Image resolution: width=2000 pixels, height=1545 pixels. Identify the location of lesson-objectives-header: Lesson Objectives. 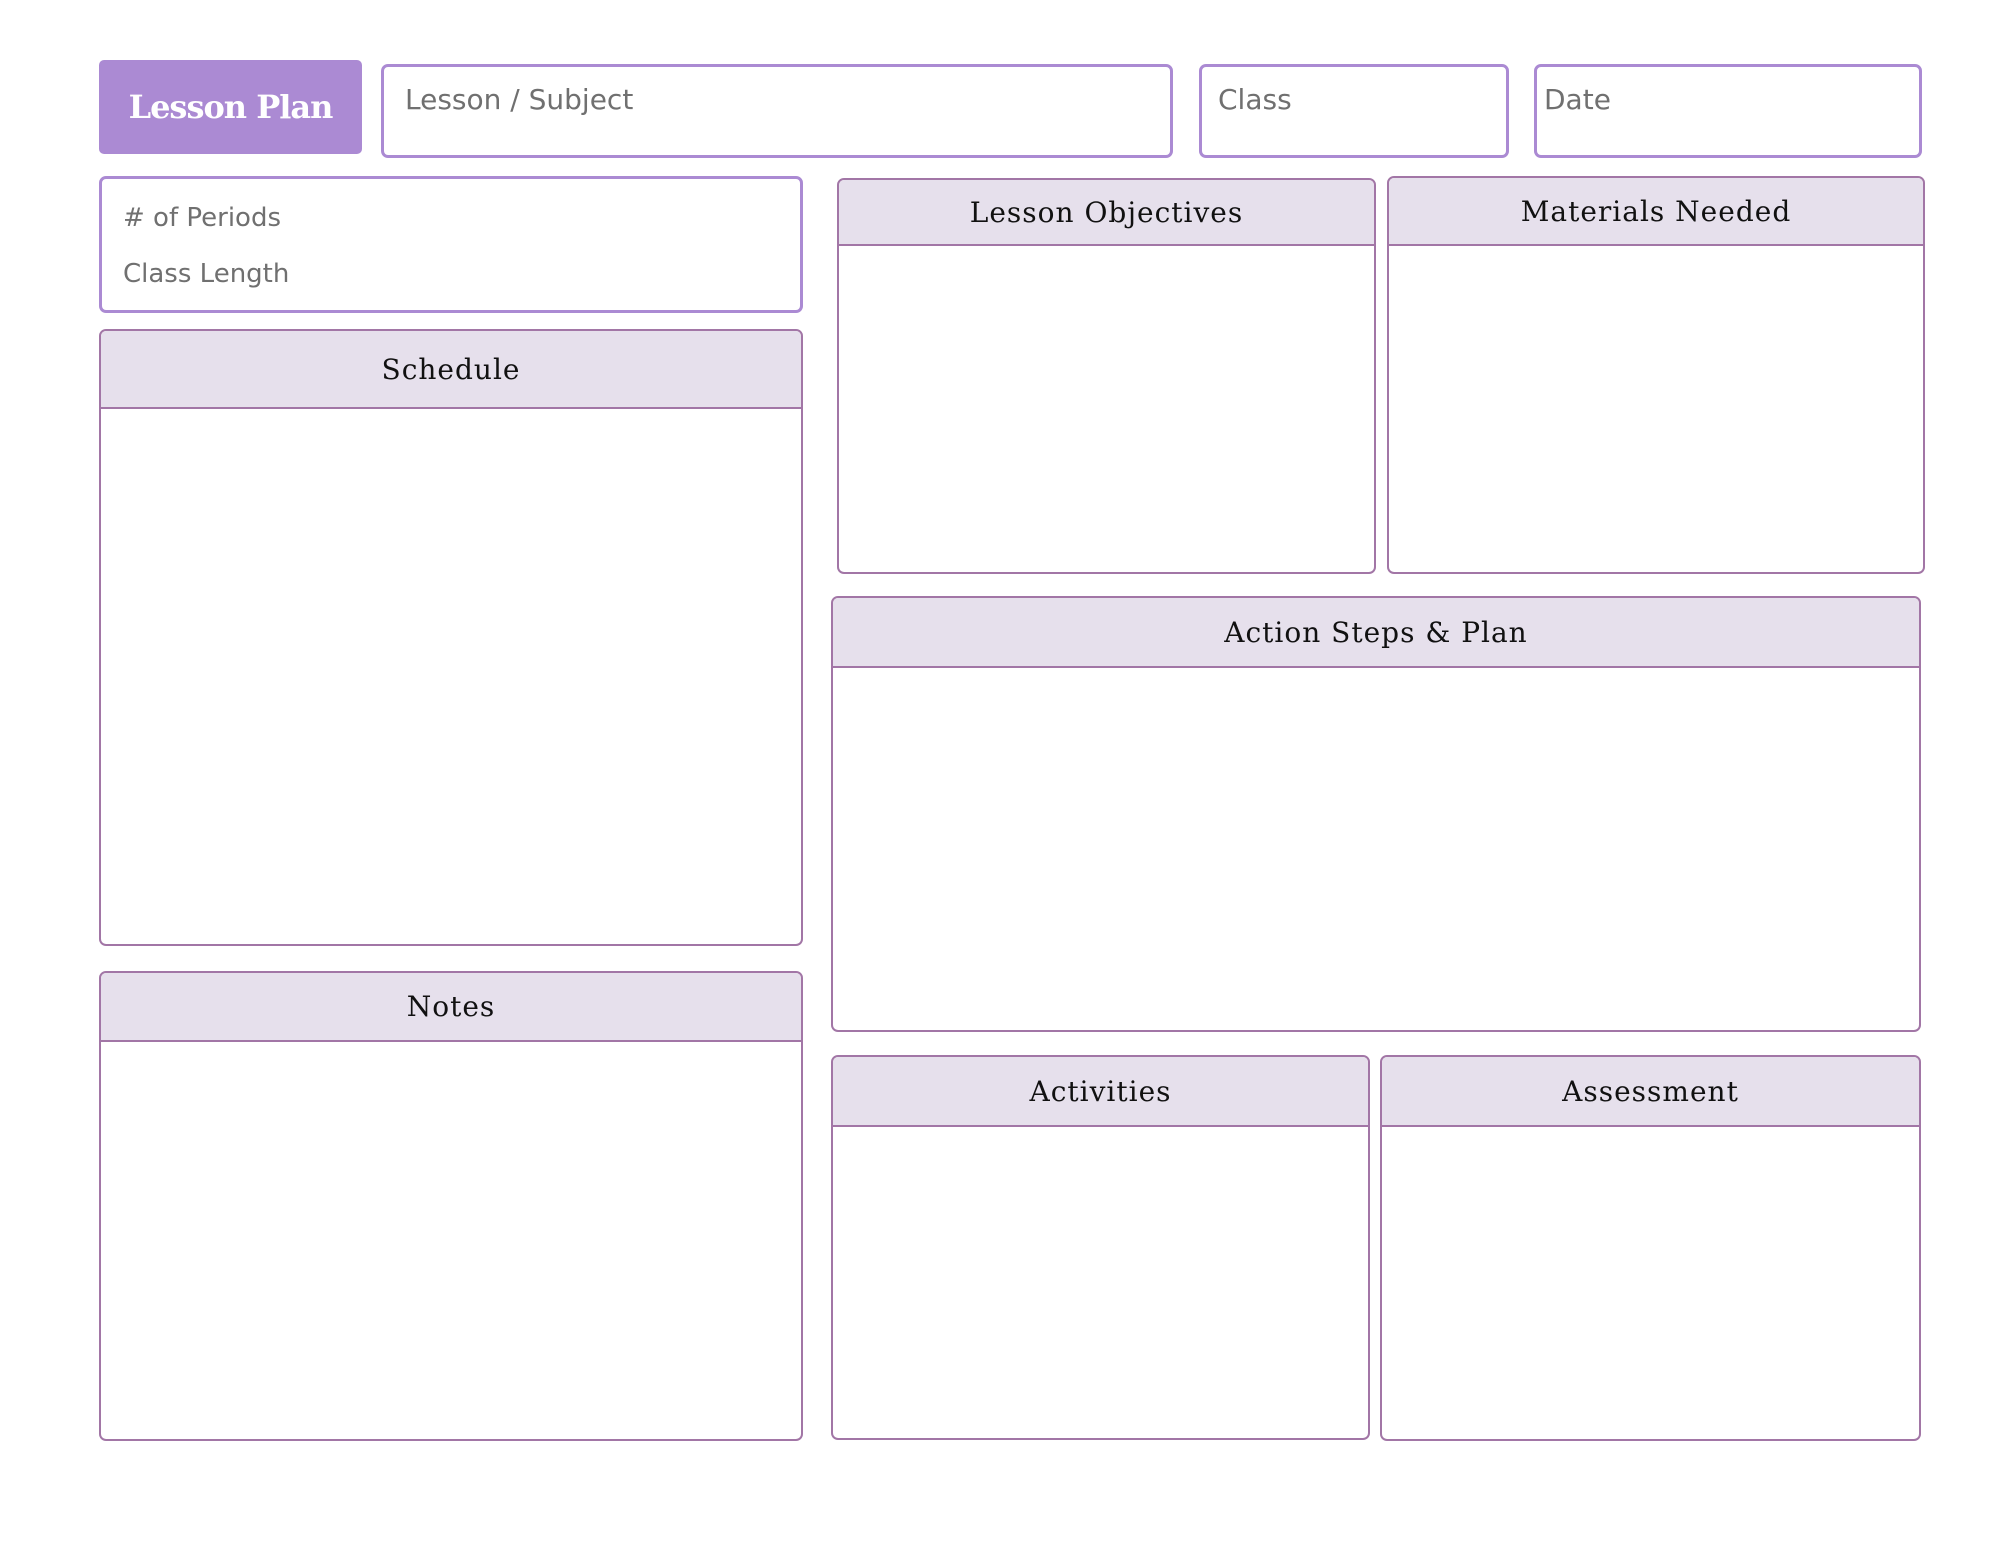
(1106, 213).